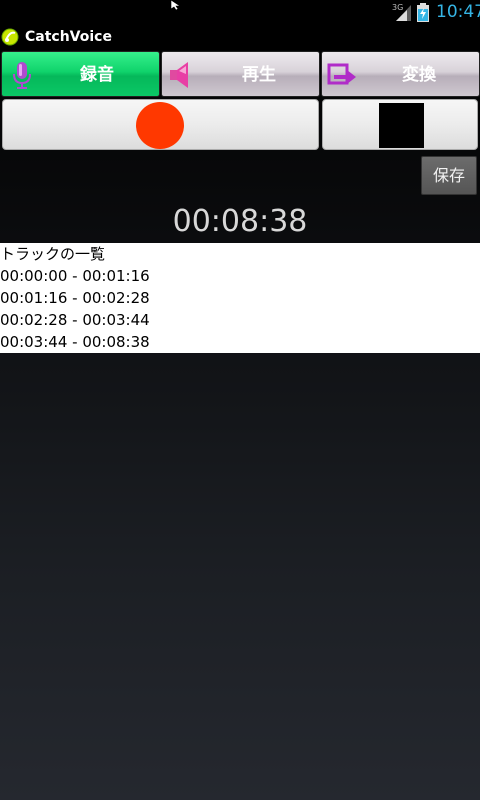 This screenshot has height=800, width=480. I want to click on status-bar: 3G 10:47, so click(240, 12).